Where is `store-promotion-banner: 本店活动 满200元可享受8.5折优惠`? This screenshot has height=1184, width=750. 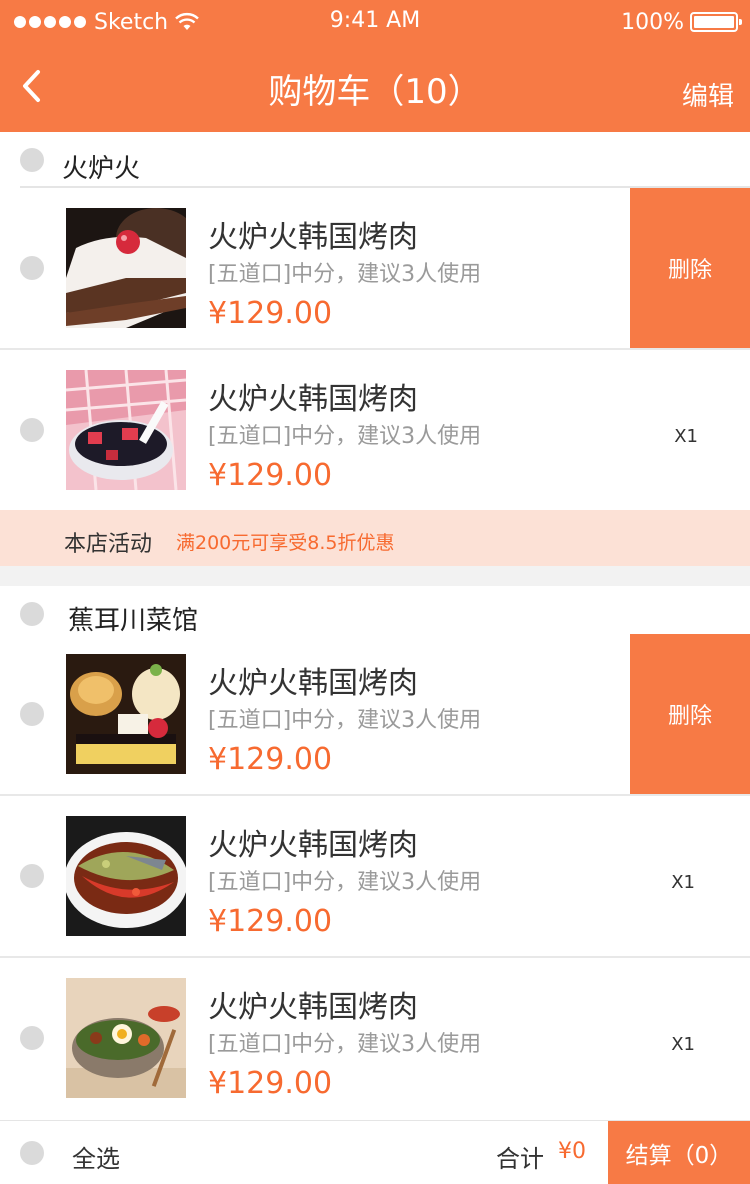
store-promotion-banner: 本店活动 满200元可享受8.5折优惠 is located at coordinates (375, 538).